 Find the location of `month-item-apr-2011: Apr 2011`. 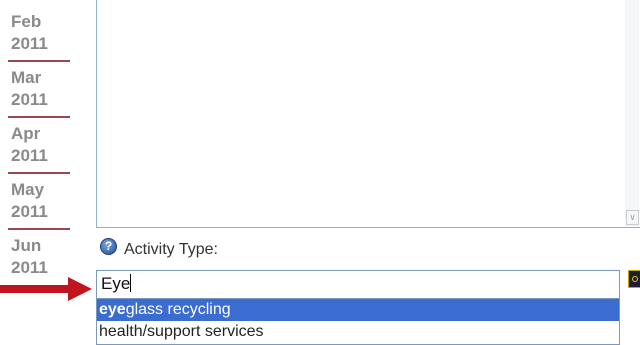

month-item-apr-2011: Apr 2011 is located at coordinates (39, 141).